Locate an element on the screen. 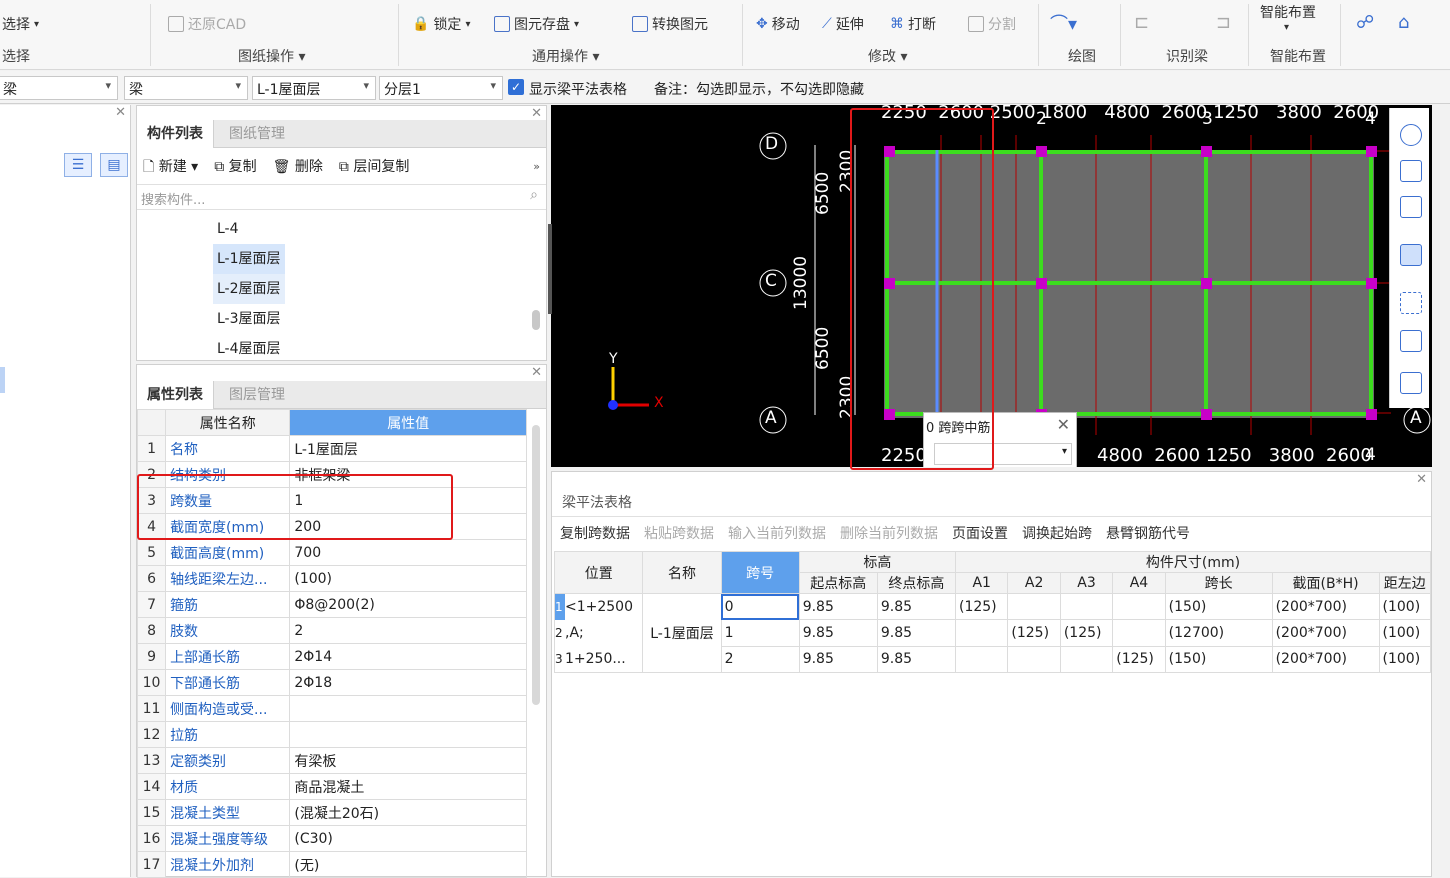  table-toolbar-button: 输入当前列数据 is located at coordinates (777, 533).